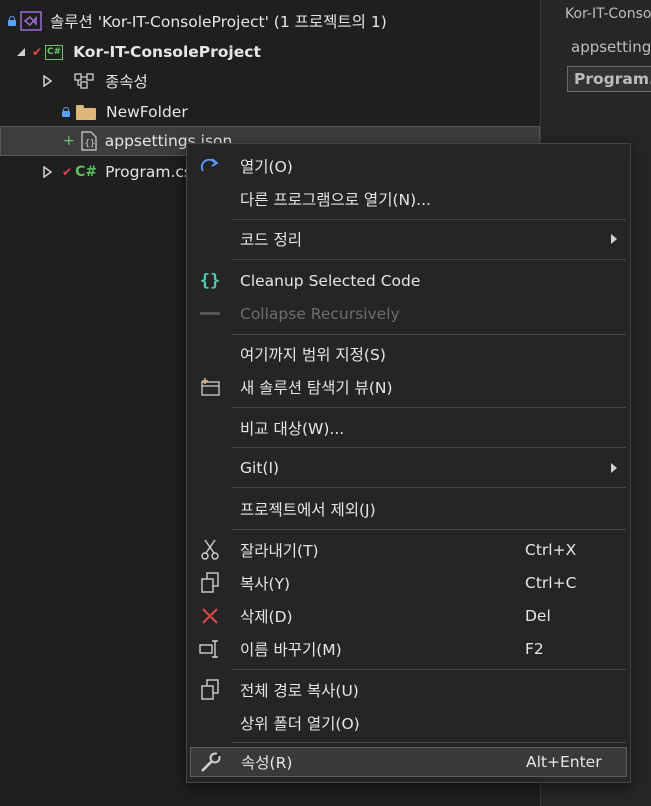  What do you see at coordinates (534, 649) in the screenshot?
I see `shortcut-label: F2` at bounding box center [534, 649].